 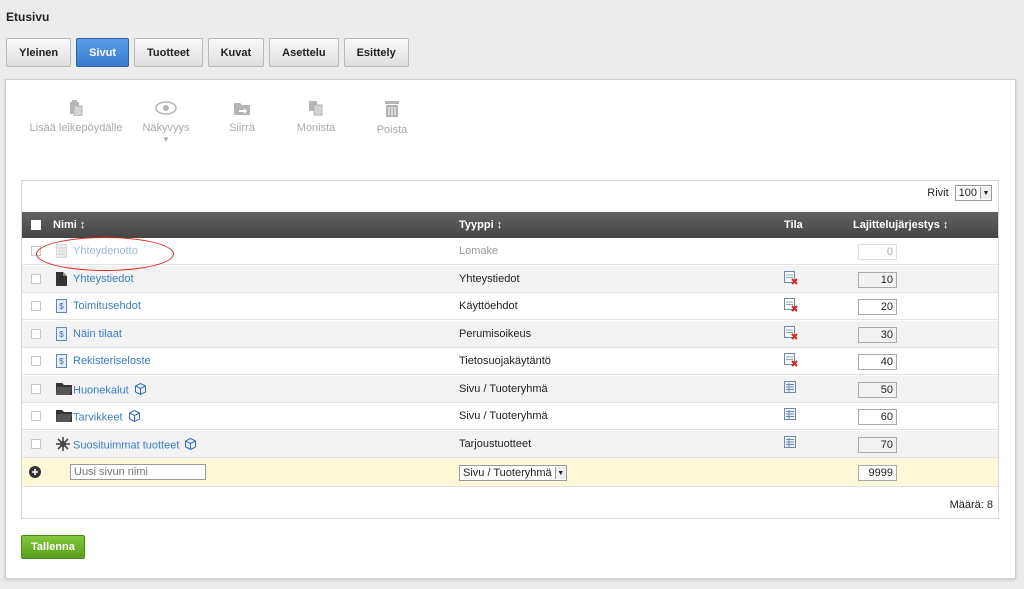 What do you see at coordinates (316, 128) in the screenshot?
I see `copy-label: Monista` at bounding box center [316, 128].